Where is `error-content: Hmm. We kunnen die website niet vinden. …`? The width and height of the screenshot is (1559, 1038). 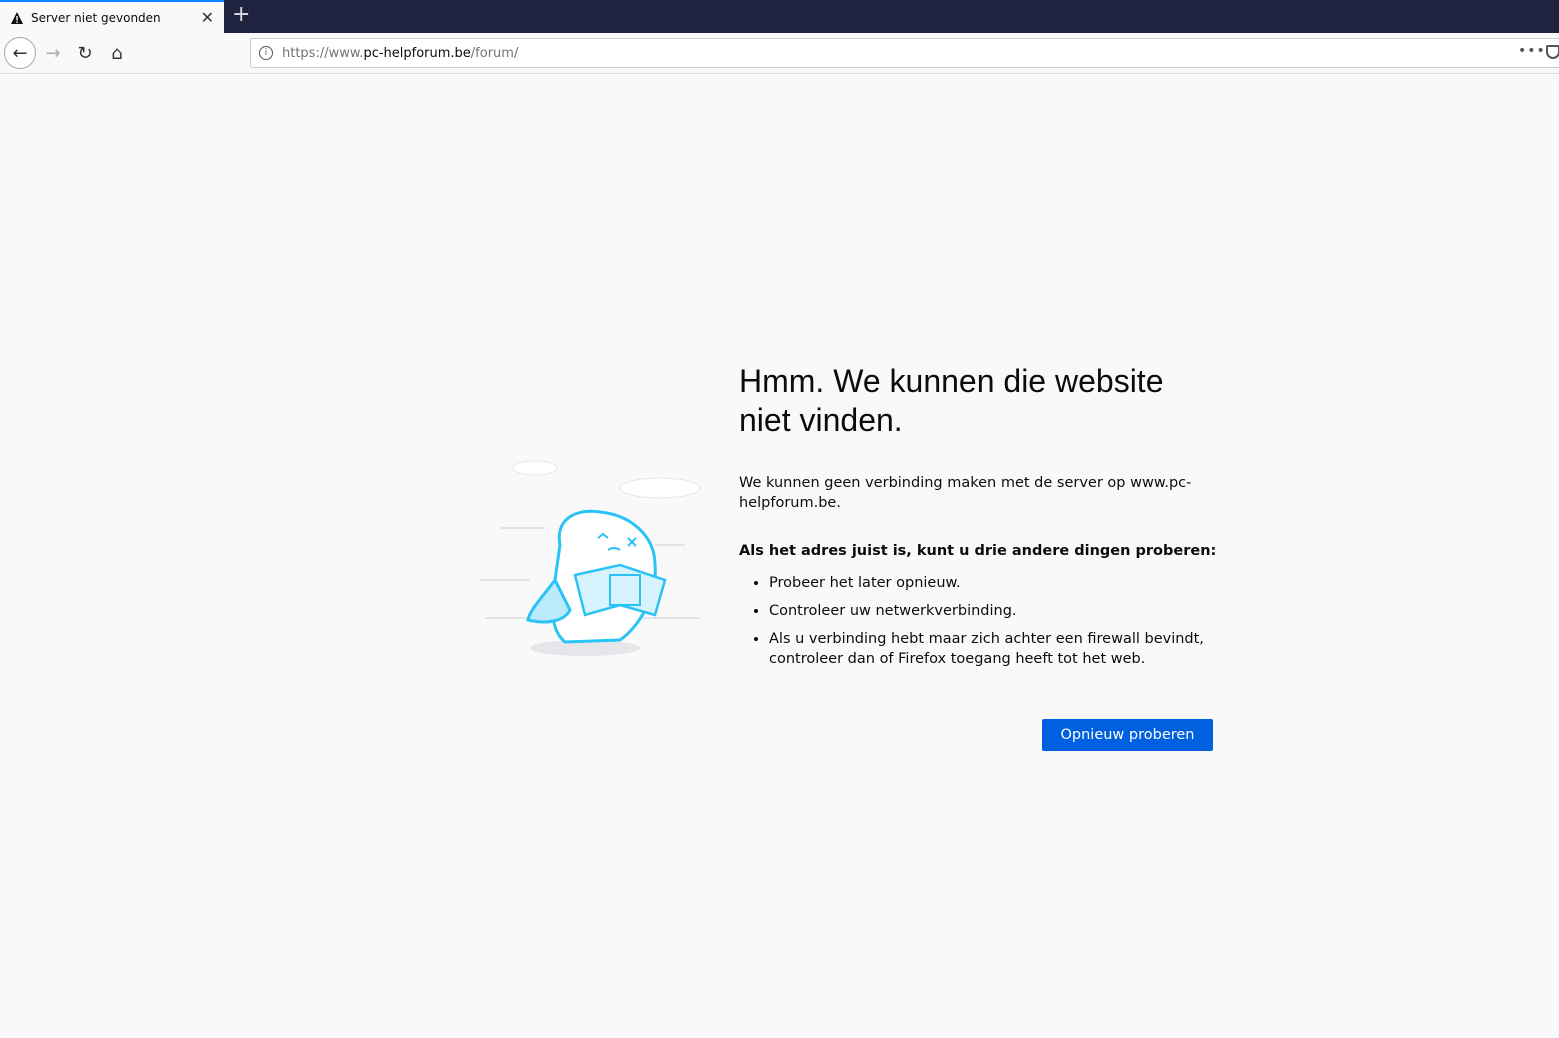 error-content: Hmm. We kunnen die website niet vinden. … is located at coordinates (979, 519).